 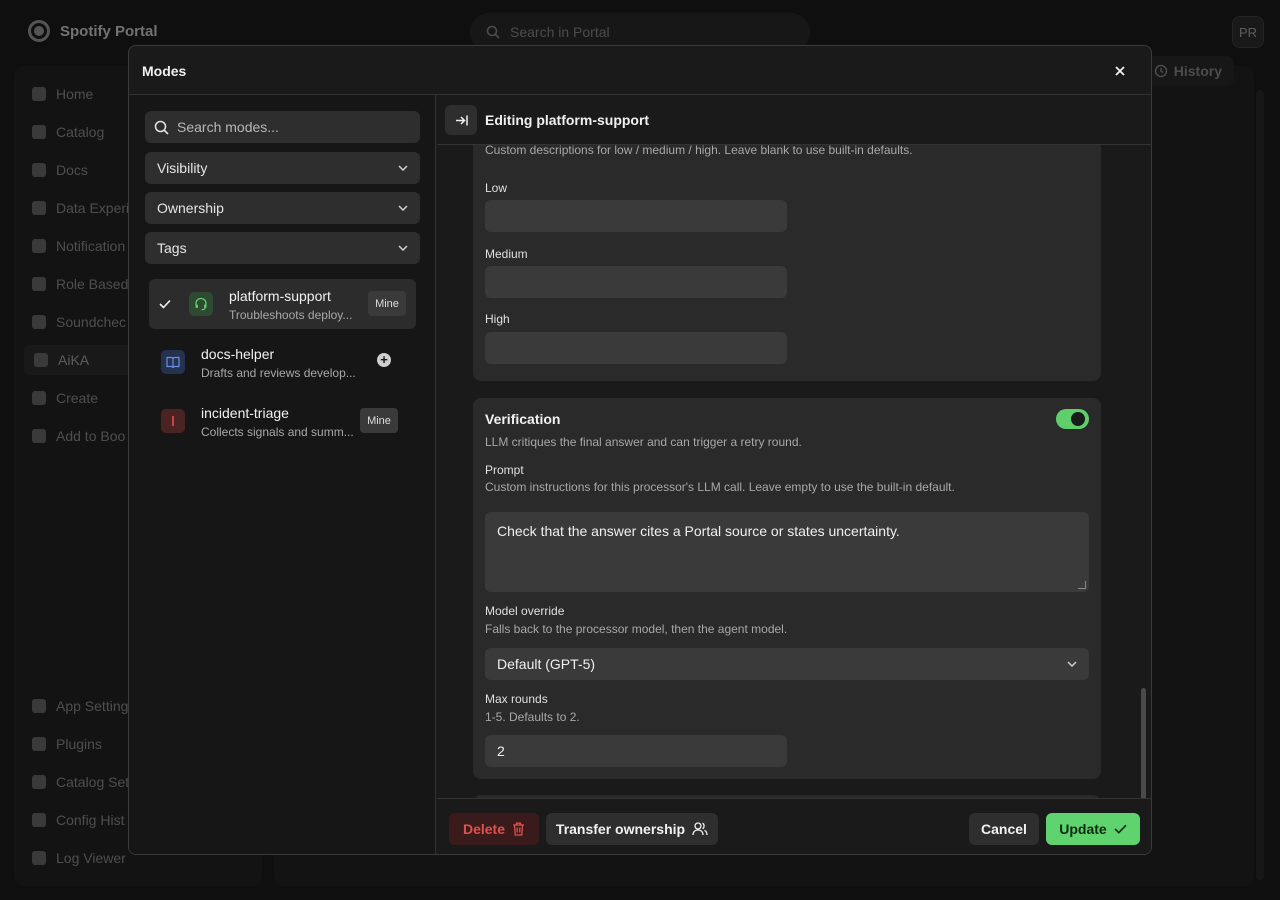 I want to click on mode-name: platform-support, so click(x=280, y=296).